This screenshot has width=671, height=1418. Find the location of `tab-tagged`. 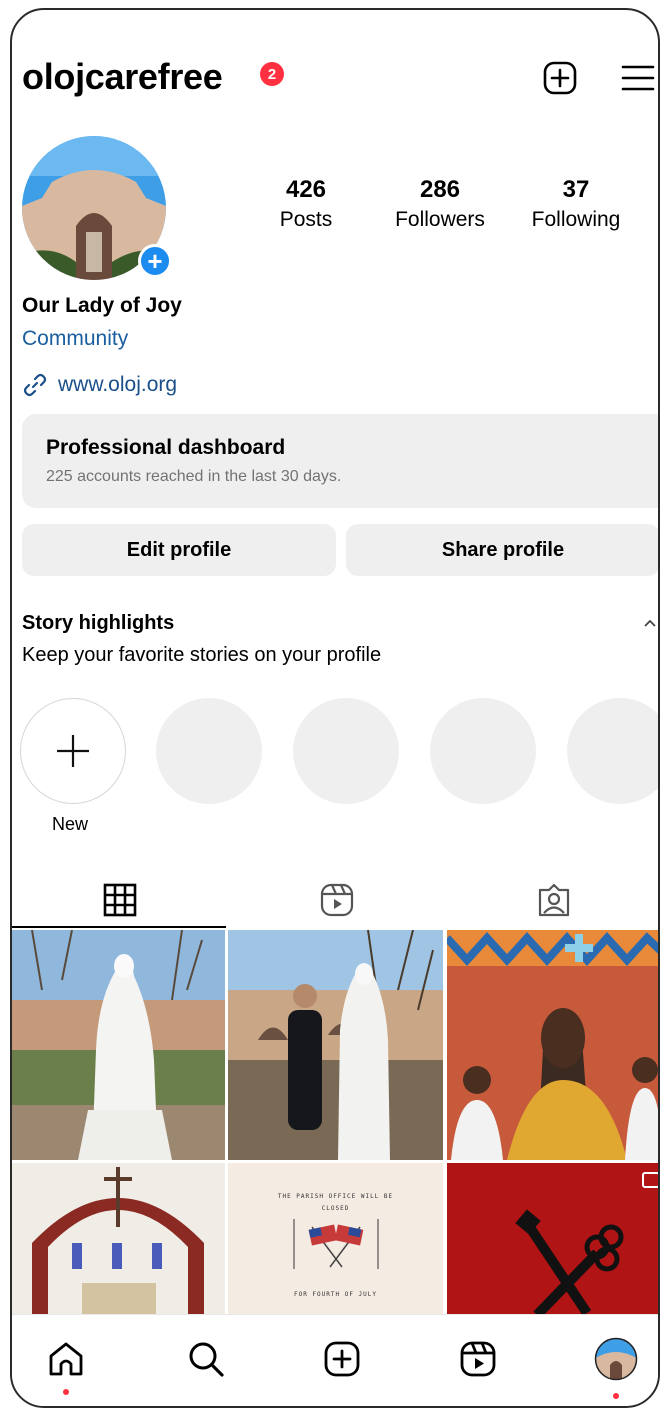

tab-tagged is located at coordinates (552, 900).